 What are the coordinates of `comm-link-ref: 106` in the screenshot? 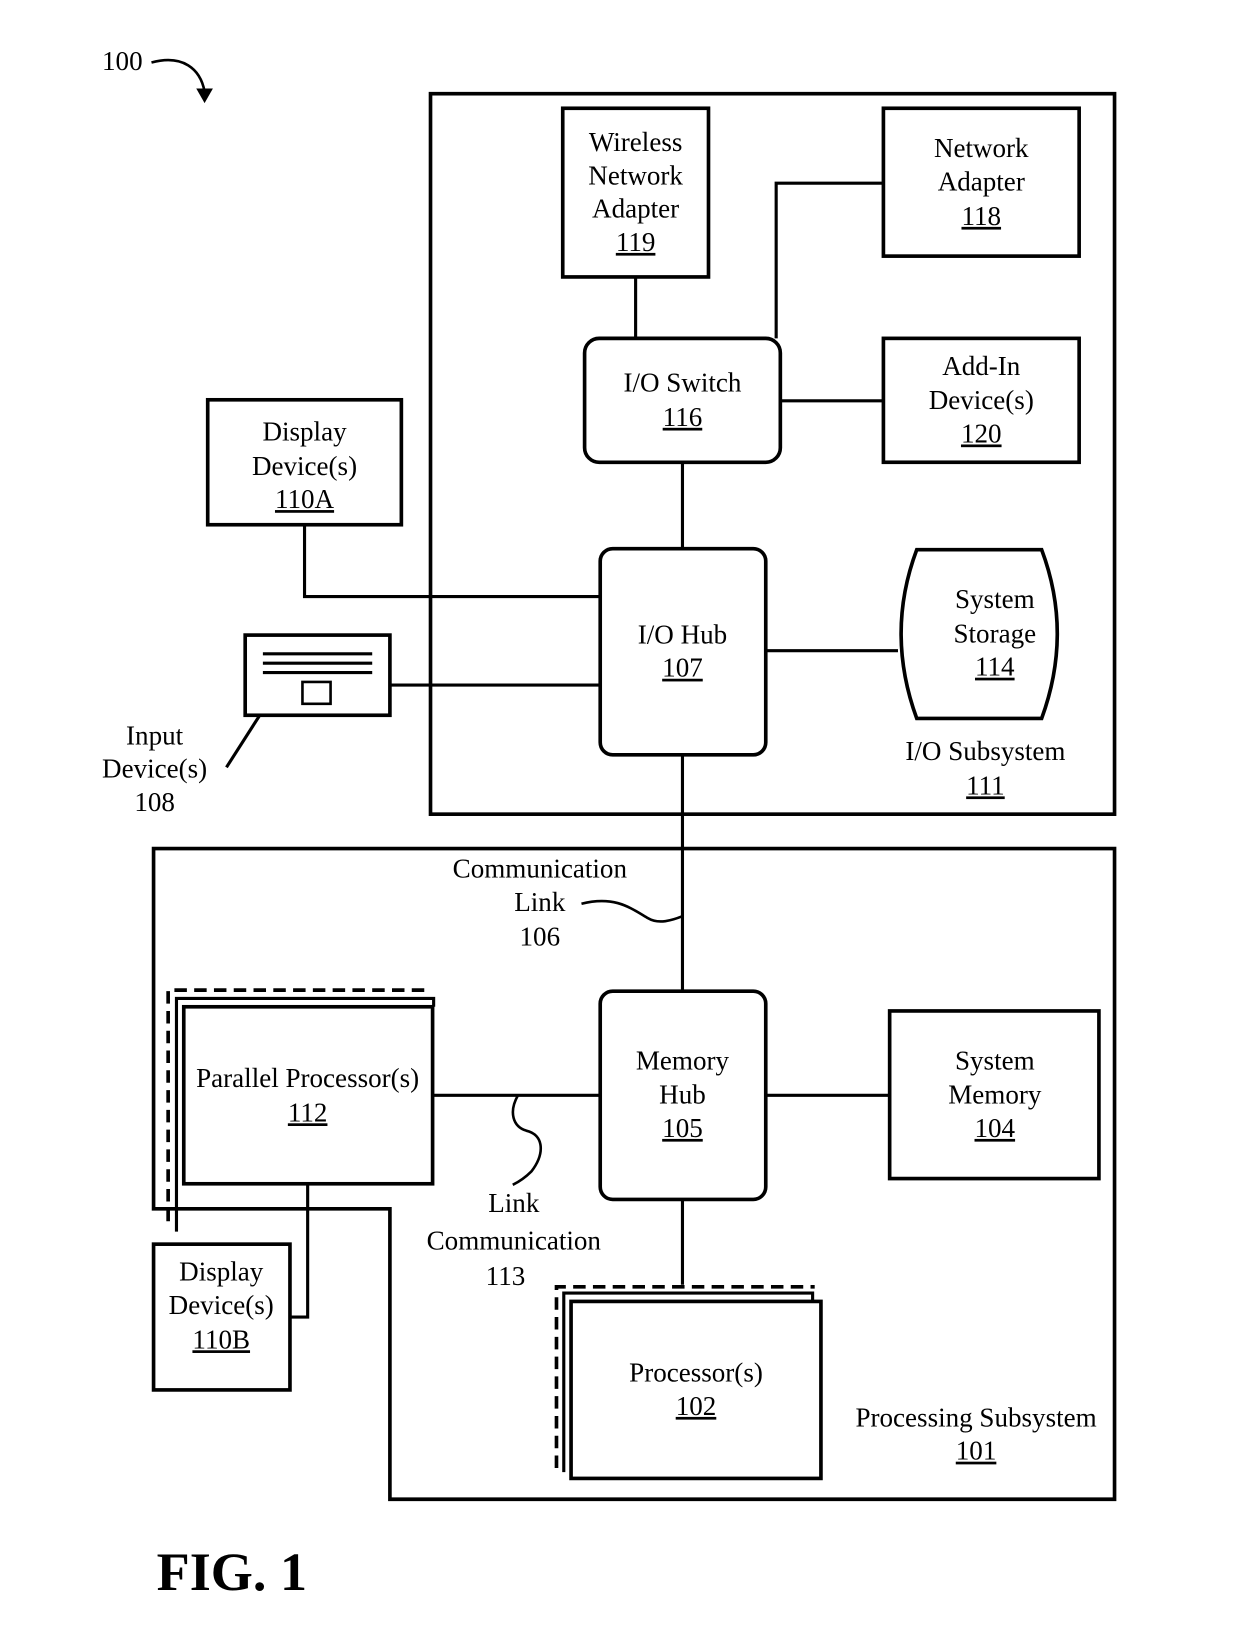 It's located at (540, 936).